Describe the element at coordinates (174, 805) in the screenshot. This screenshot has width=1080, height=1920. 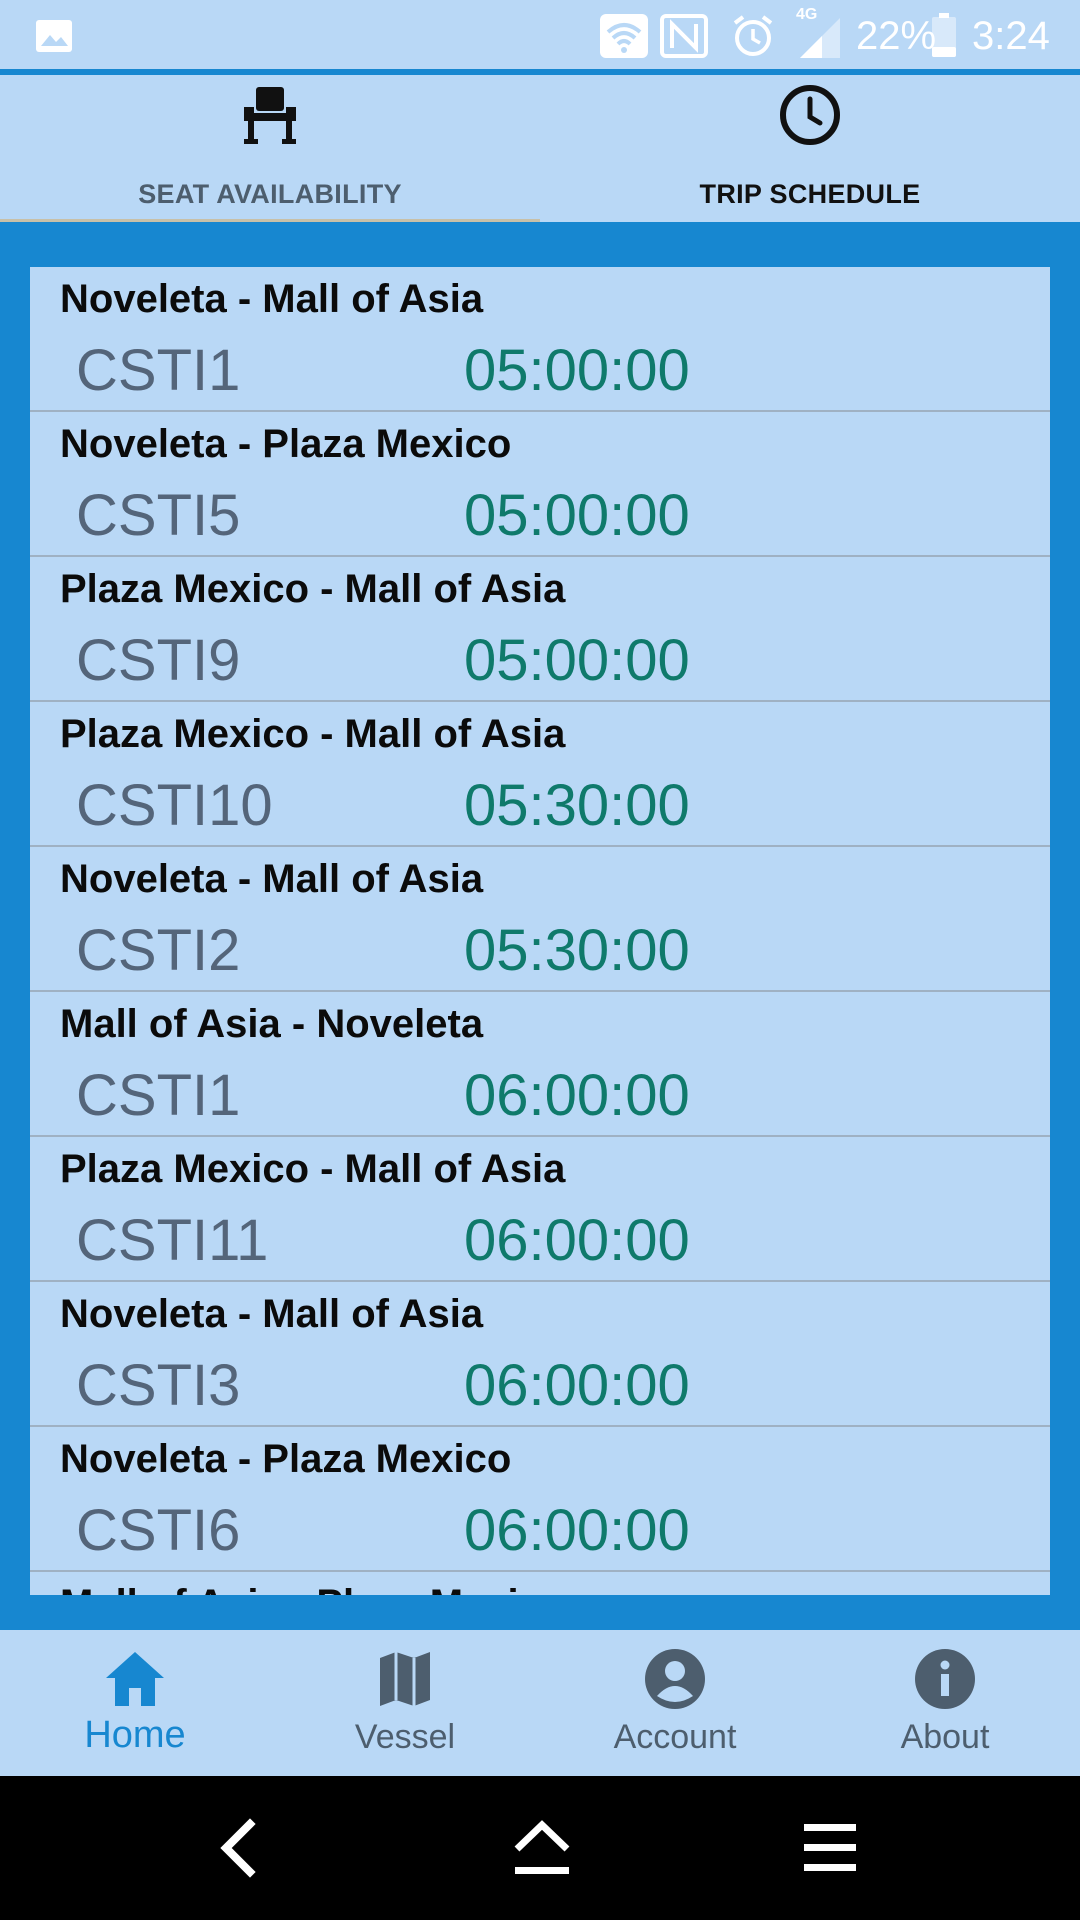
I see `trip-code: CSTI10` at that location.